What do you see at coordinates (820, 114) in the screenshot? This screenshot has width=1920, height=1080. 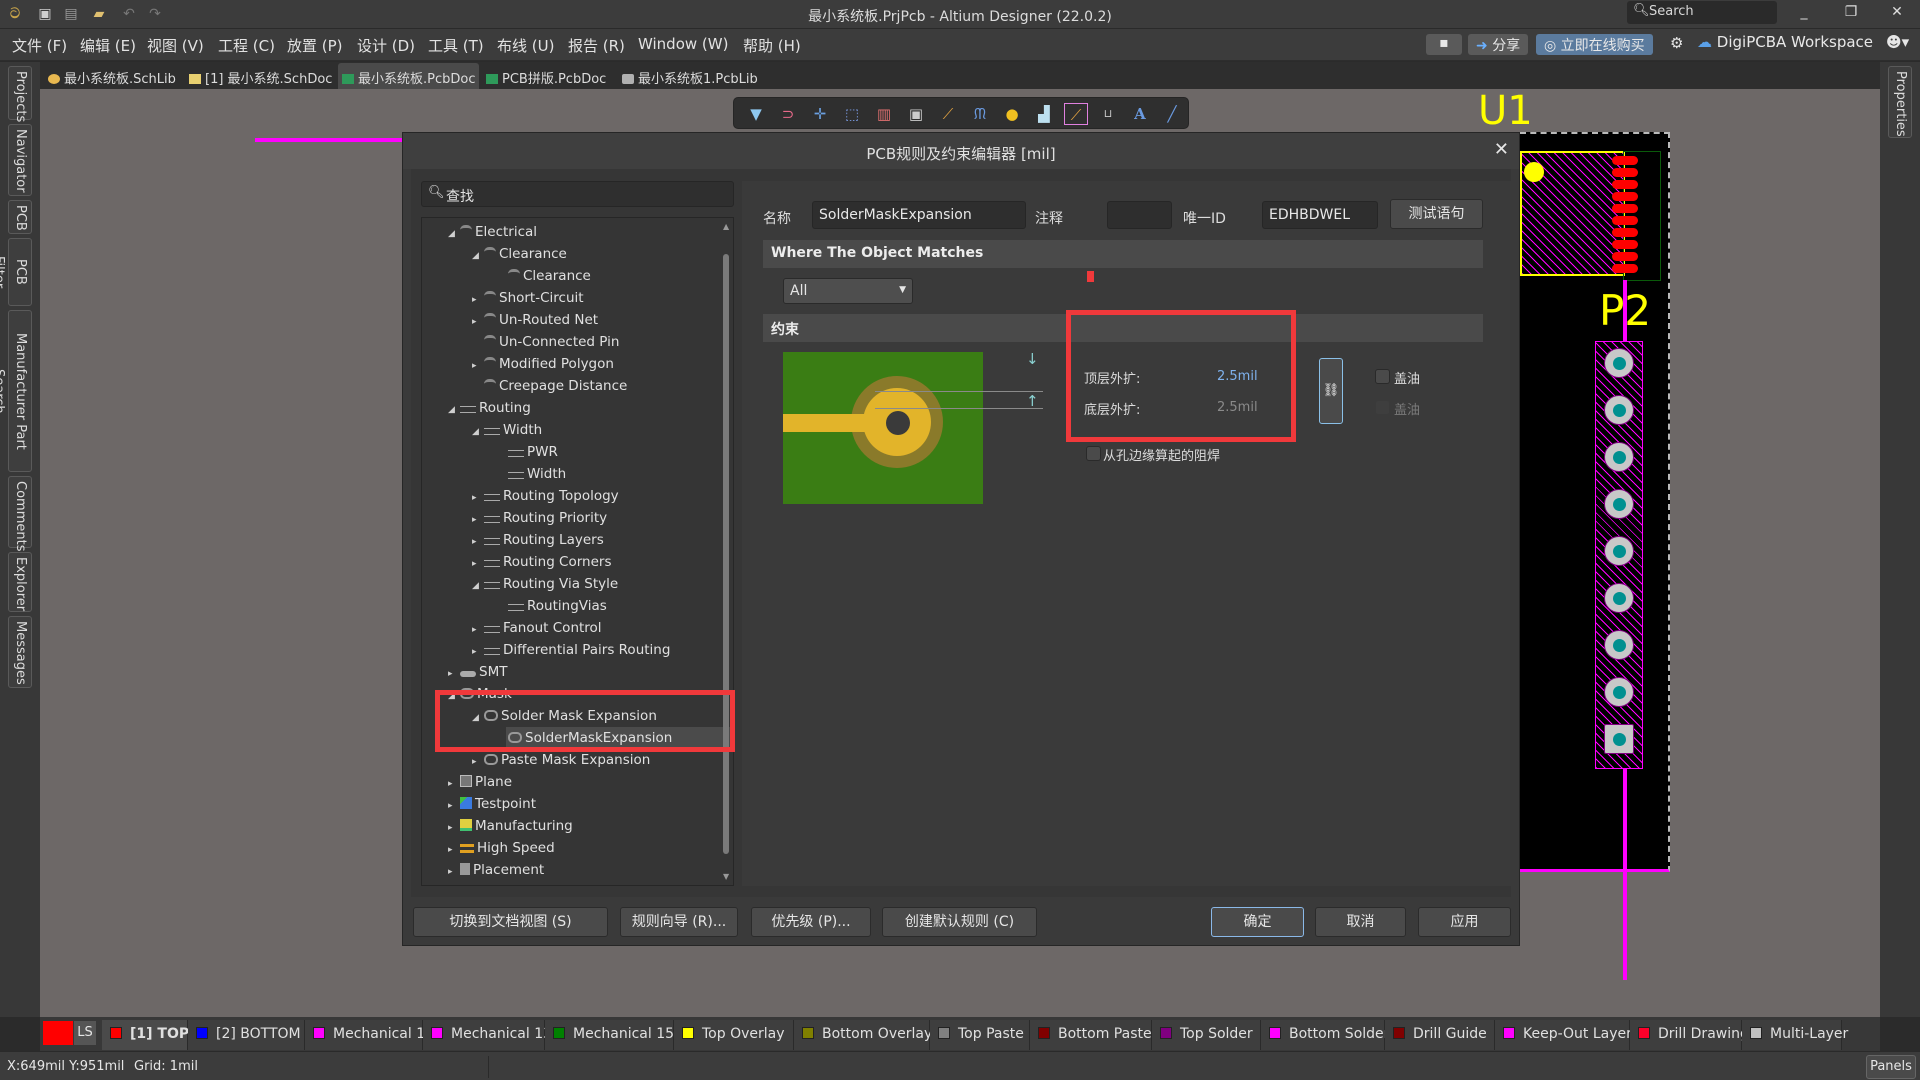 I see `crosshair-icon: ✛` at bounding box center [820, 114].